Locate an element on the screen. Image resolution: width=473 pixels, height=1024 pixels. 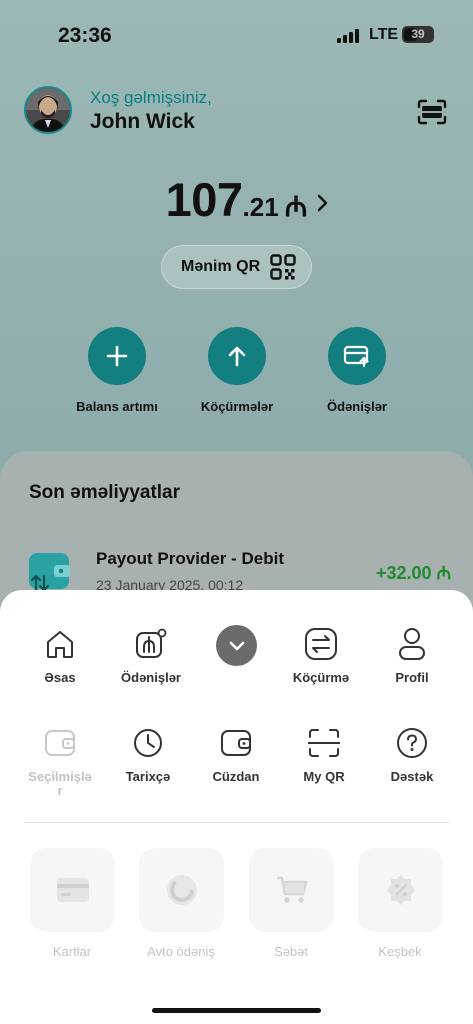
menu-label-wallet: Cüzdan is located at coordinates (236, 776).